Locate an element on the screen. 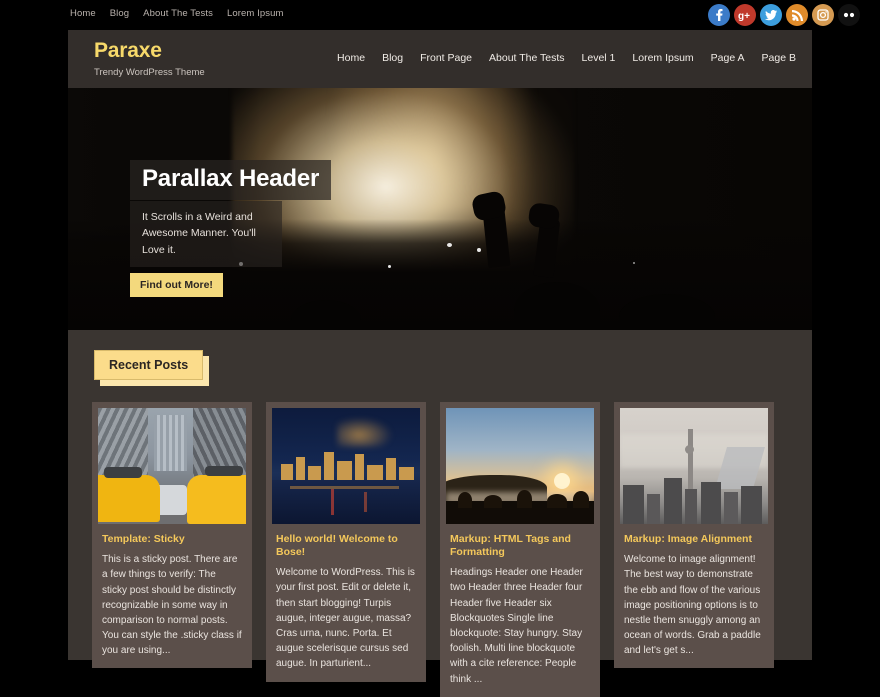  nav-item-page-b: Page B is located at coordinates (779, 58).